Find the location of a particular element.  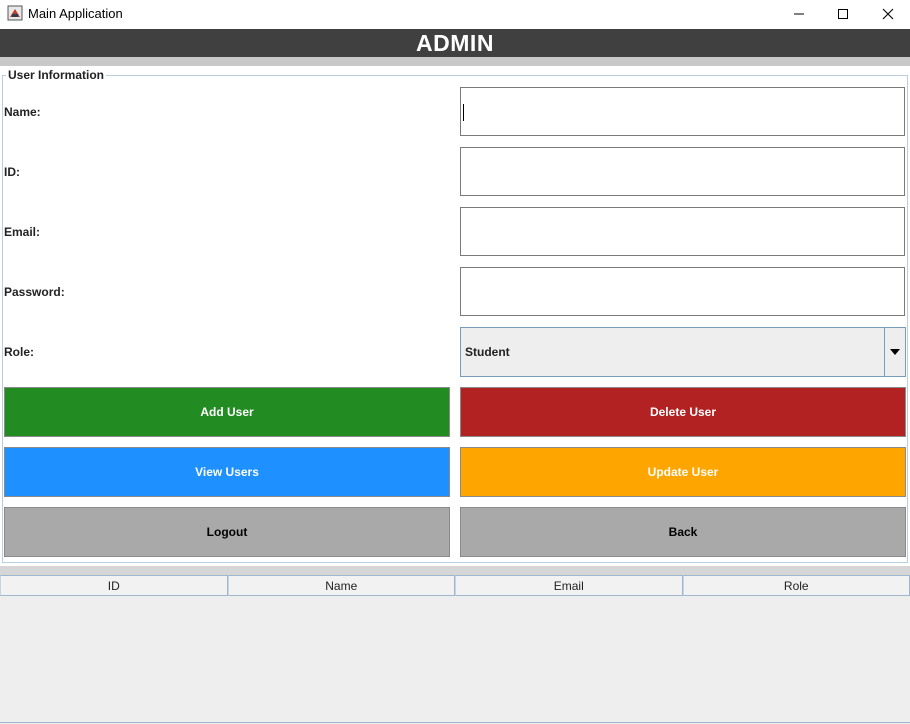

minimize-button is located at coordinates (799, 14).